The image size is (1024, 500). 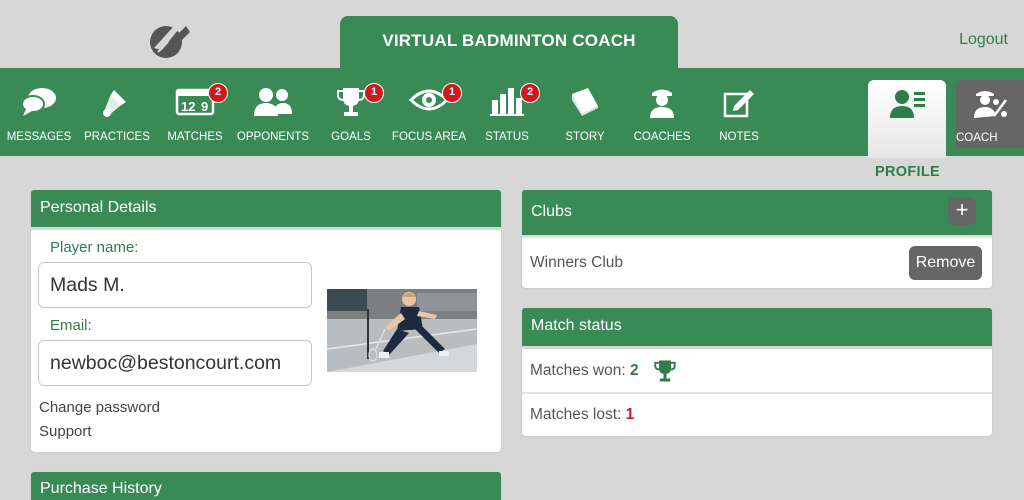 What do you see at coordinates (114, 103) in the screenshot?
I see `shuttlecock-icon` at bounding box center [114, 103].